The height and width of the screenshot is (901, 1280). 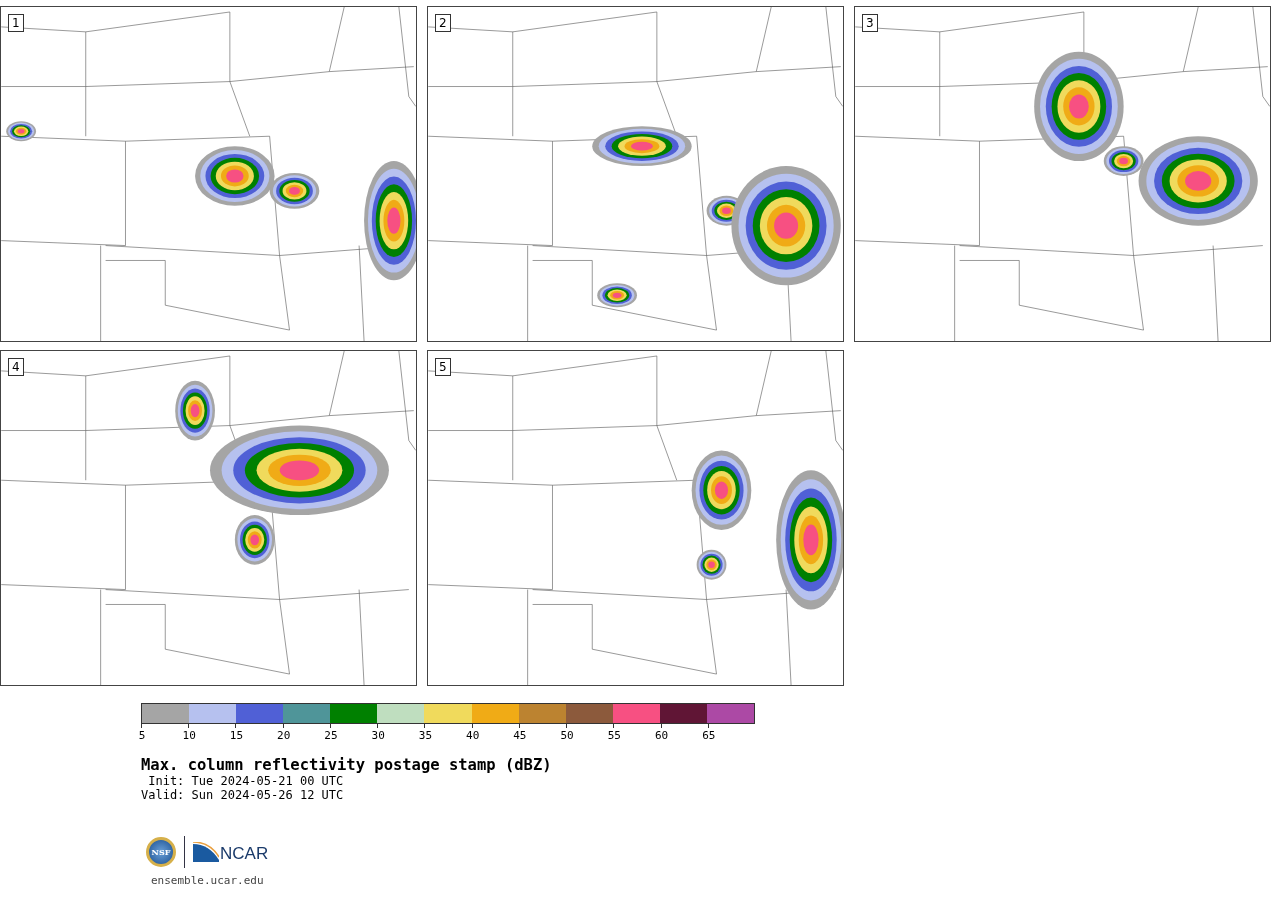 I want to click on tick-label: 40, so click(x=473, y=735).